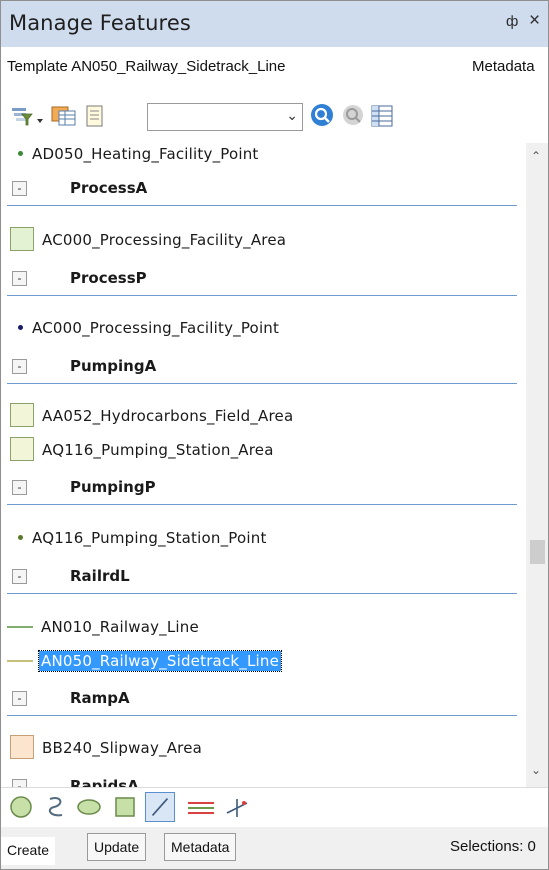 The width and height of the screenshot is (549, 870). I want to click on list-item: AQ116_Pumping_Station_Area, so click(263, 450).